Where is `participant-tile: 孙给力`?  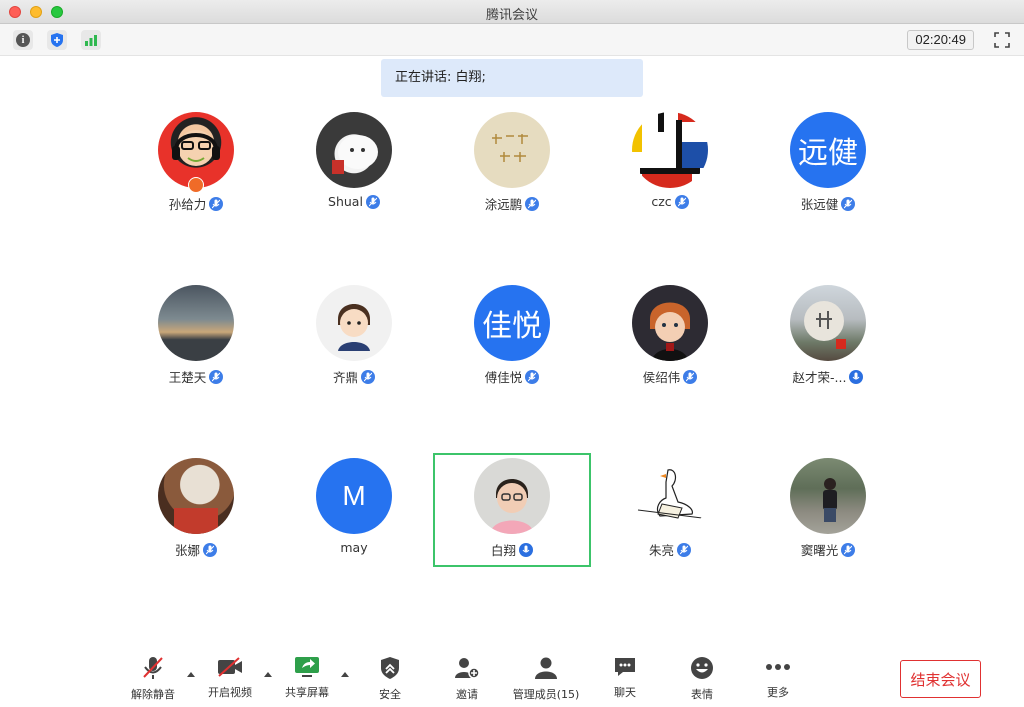
participant-tile: 孙给力 is located at coordinates (196, 164).